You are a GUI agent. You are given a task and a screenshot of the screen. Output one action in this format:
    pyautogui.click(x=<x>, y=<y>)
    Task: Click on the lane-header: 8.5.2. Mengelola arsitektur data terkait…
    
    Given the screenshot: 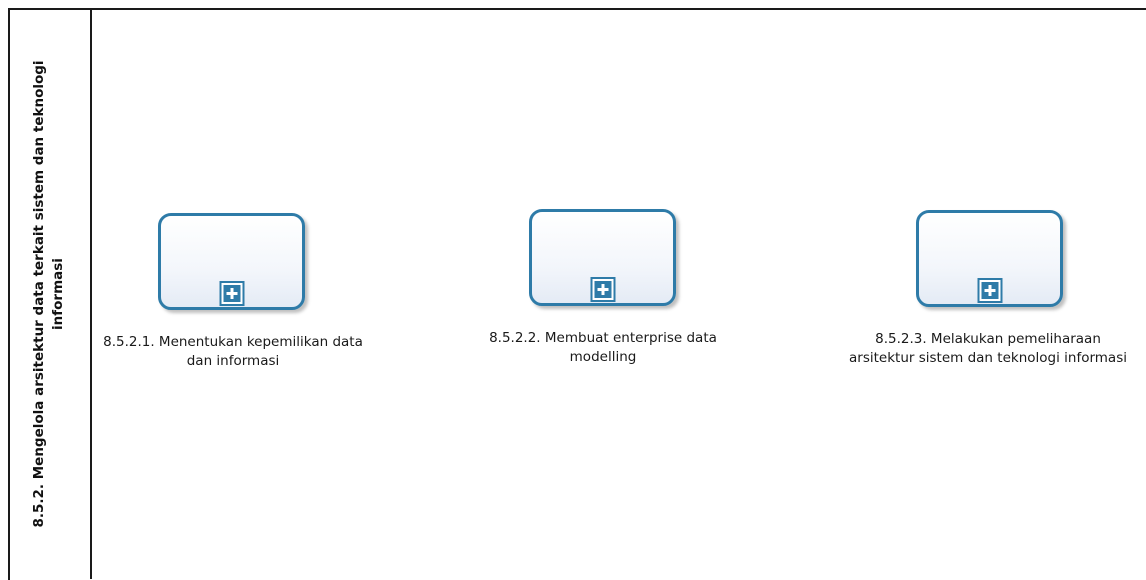 What is the action you would take?
    pyautogui.click(x=50, y=293)
    